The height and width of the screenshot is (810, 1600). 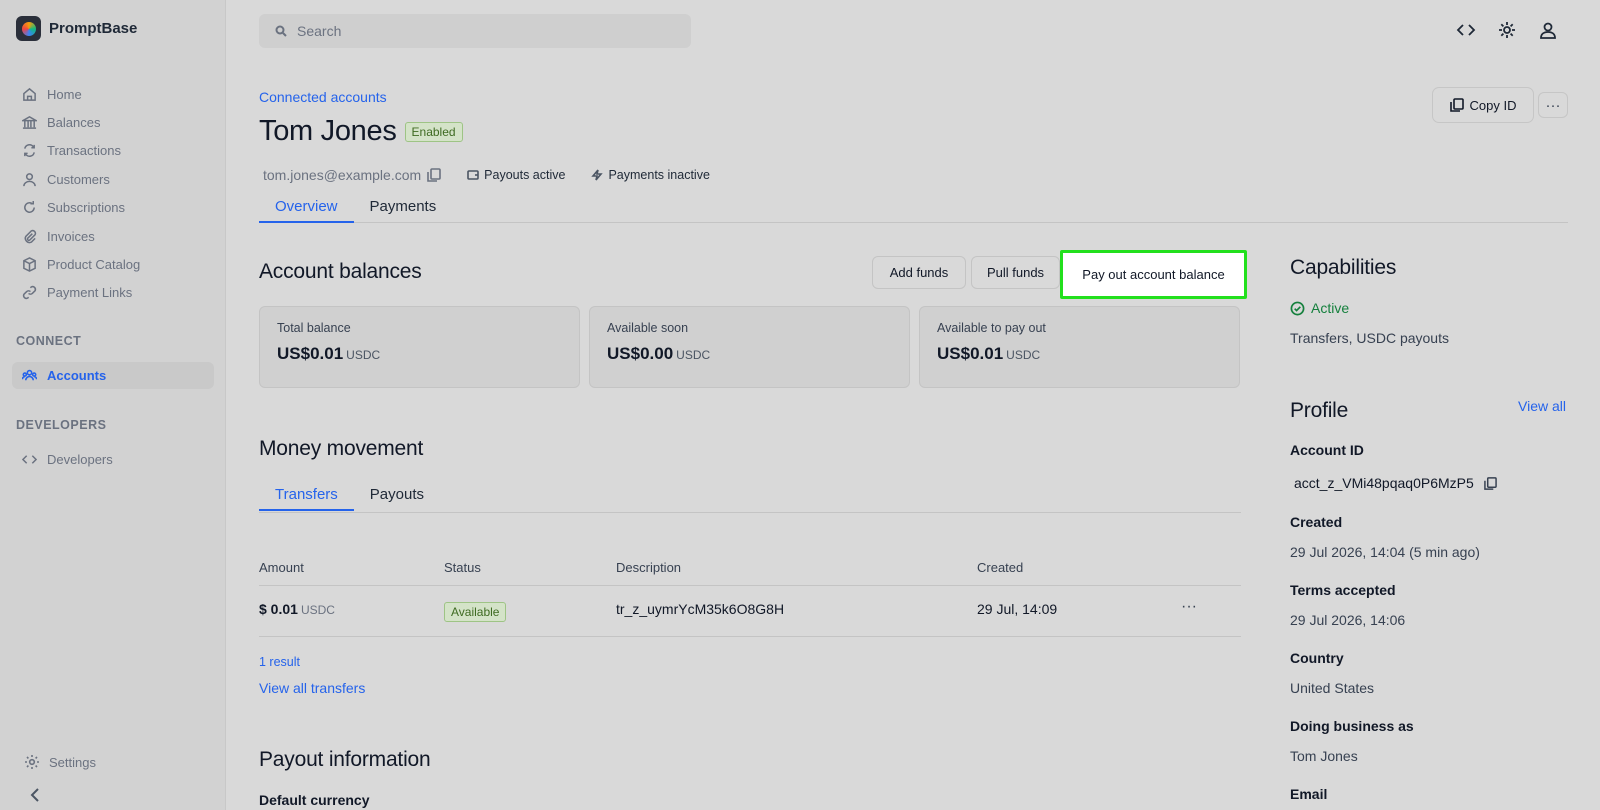 What do you see at coordinates (419, 347) in the screenshot?
I see `total-balance-card: Total balance US$0.01 USDC` at bounding box center [419, 347].